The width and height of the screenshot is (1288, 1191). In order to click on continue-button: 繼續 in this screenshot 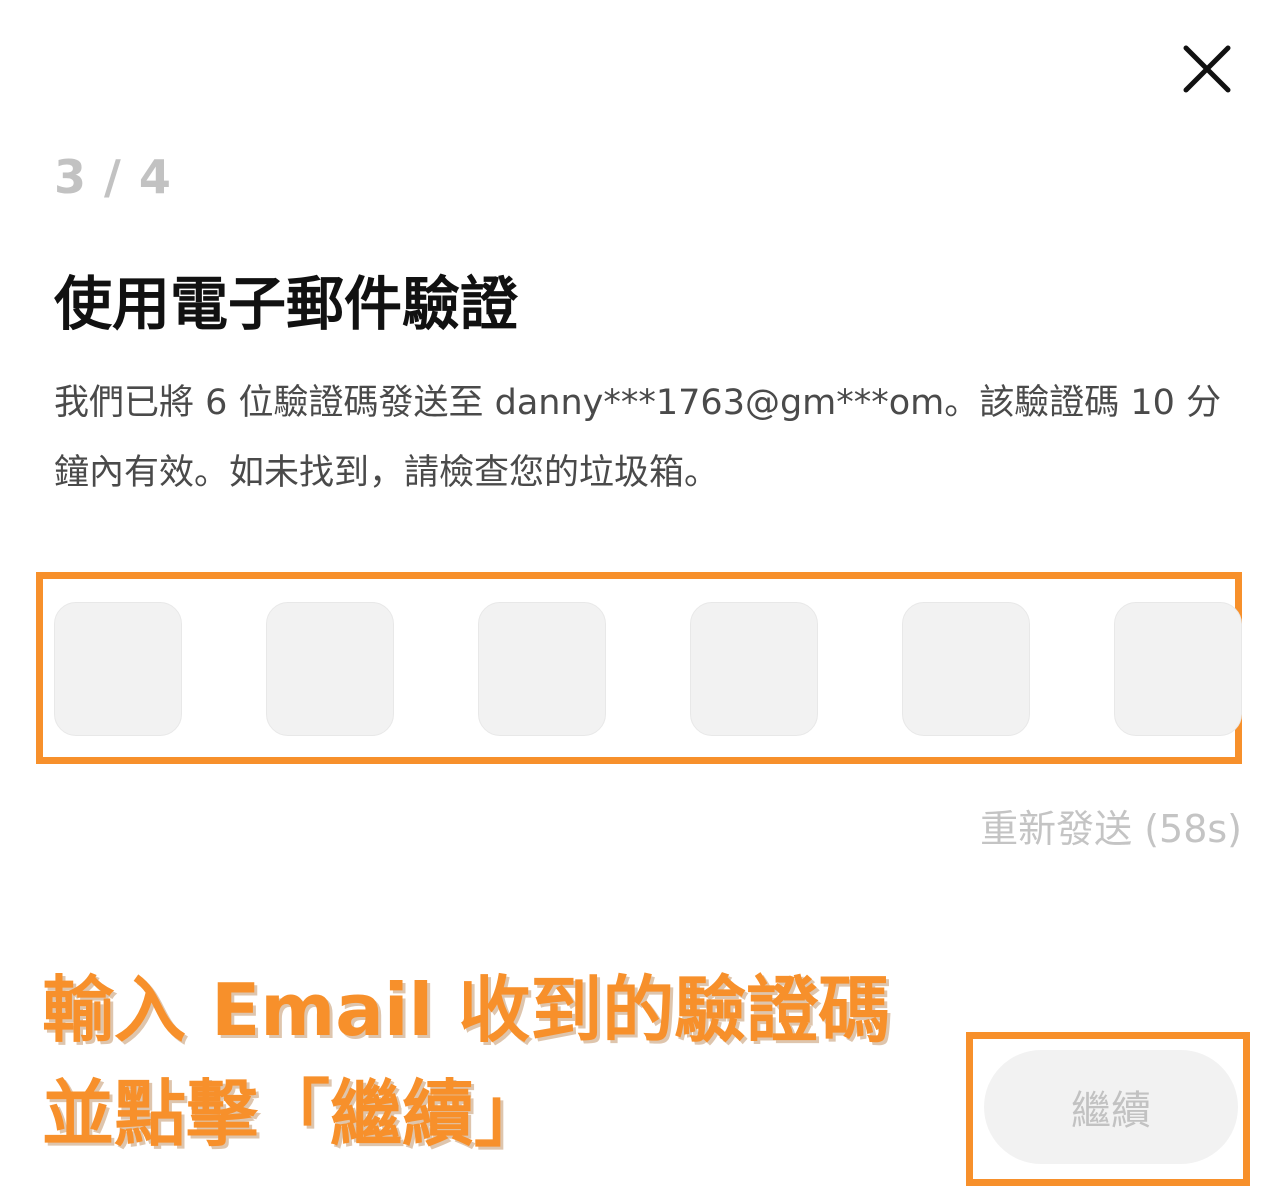, I will do `click(1111, 1107)`.